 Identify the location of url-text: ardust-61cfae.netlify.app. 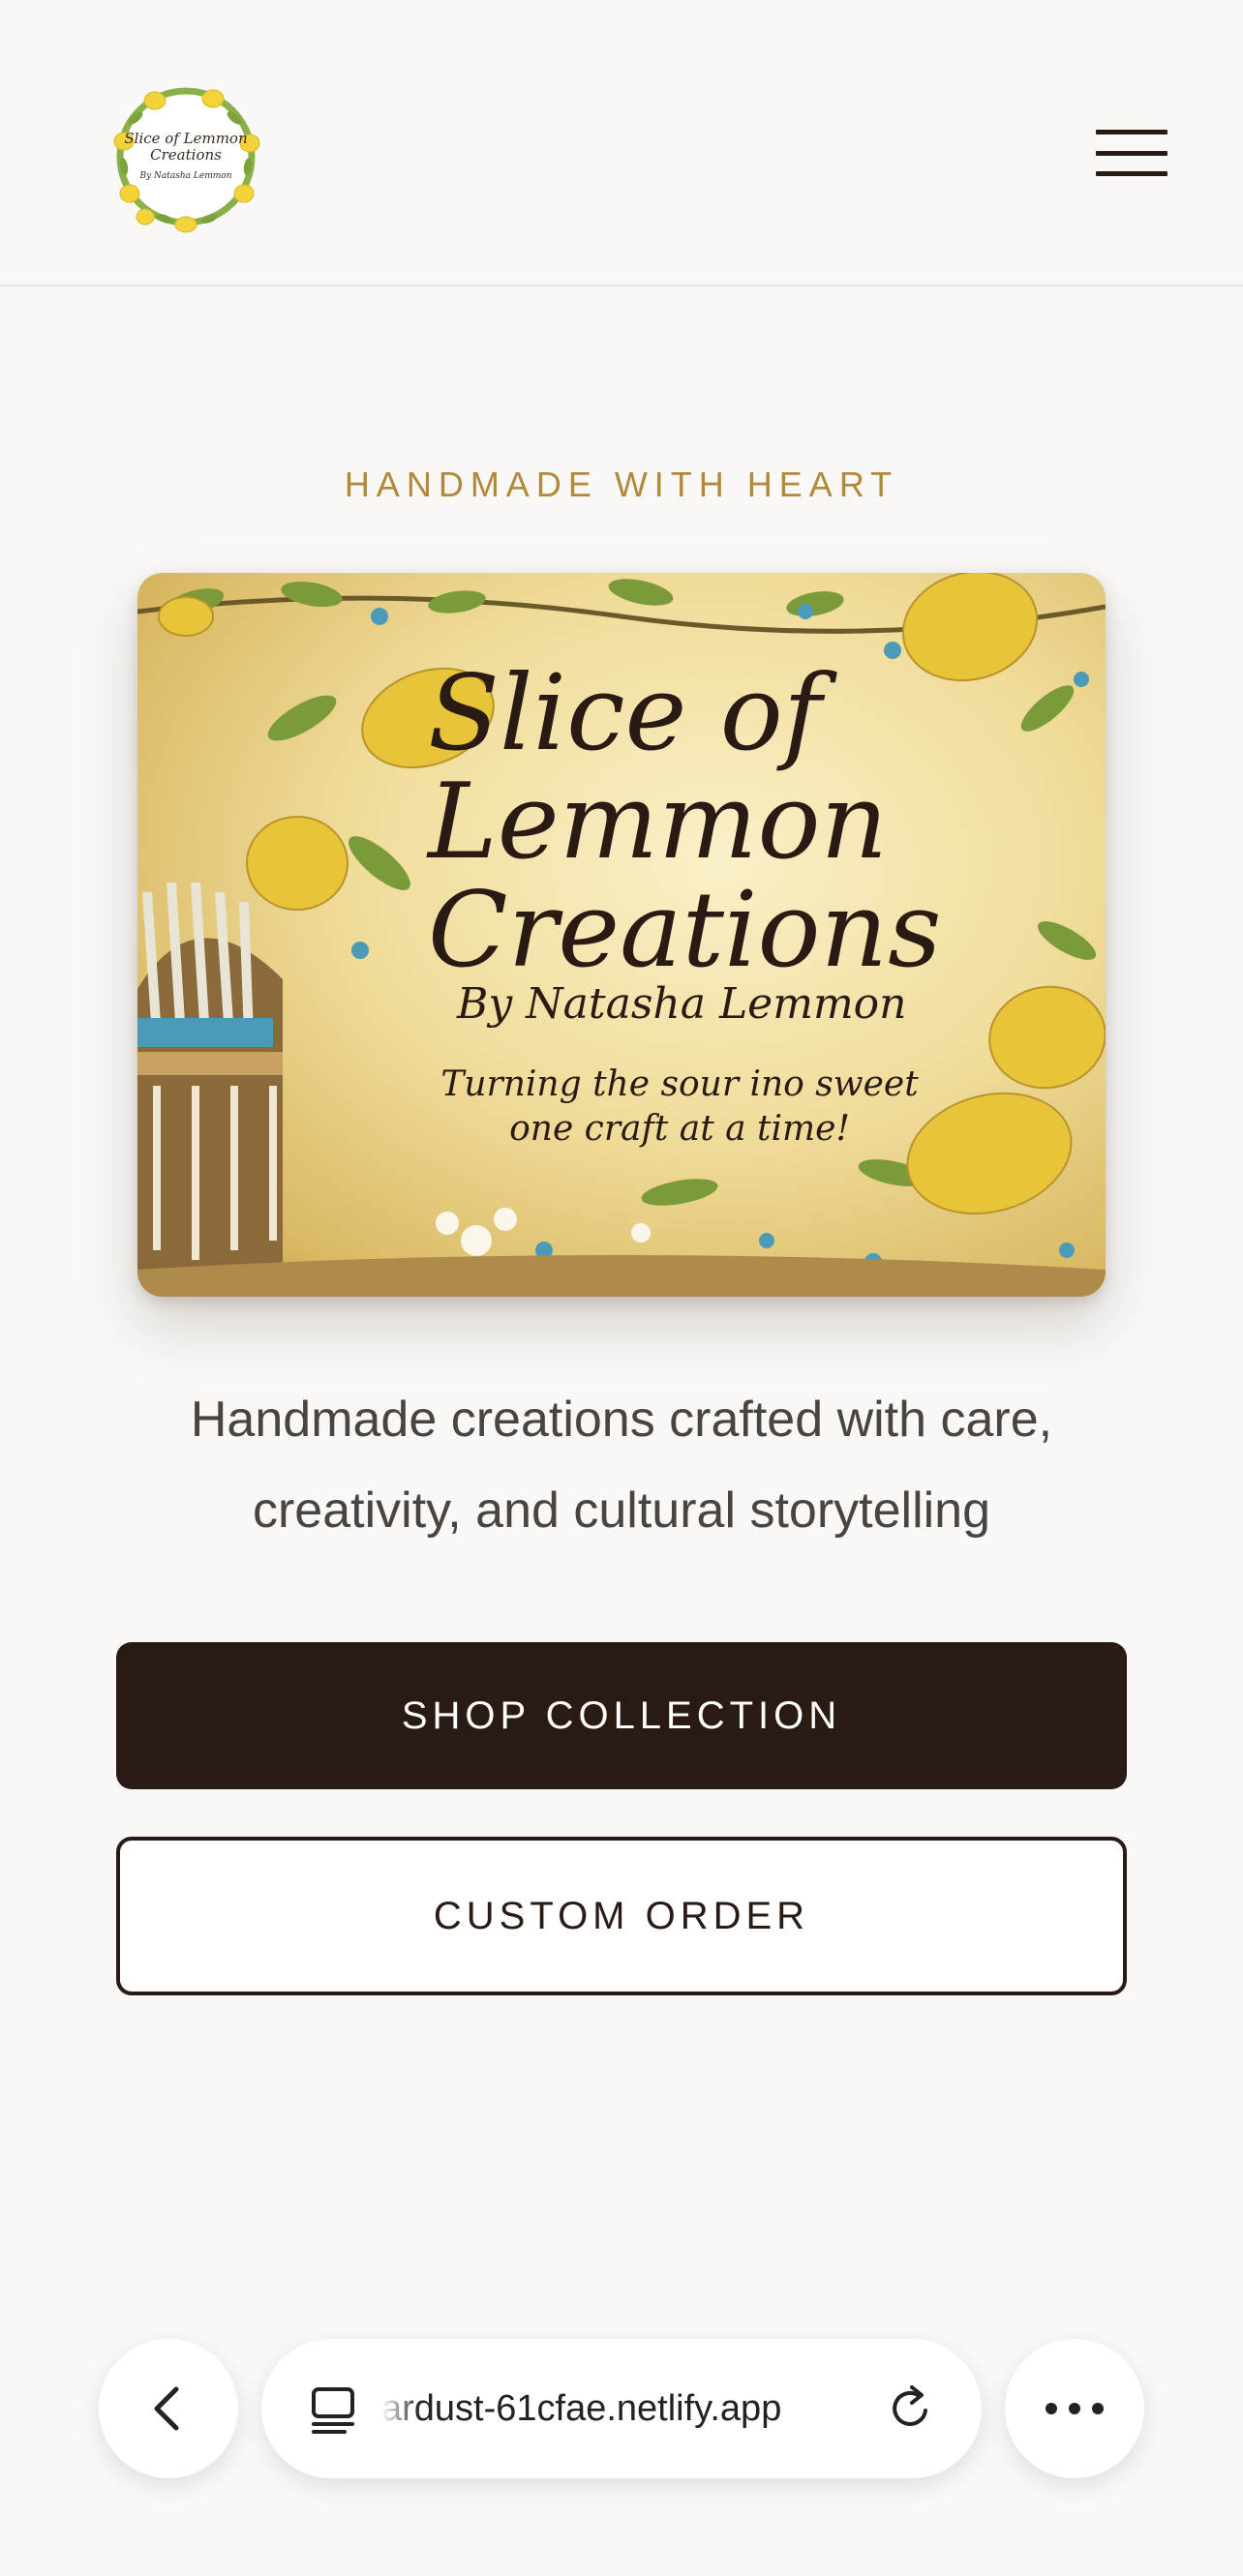
(613, 2408).